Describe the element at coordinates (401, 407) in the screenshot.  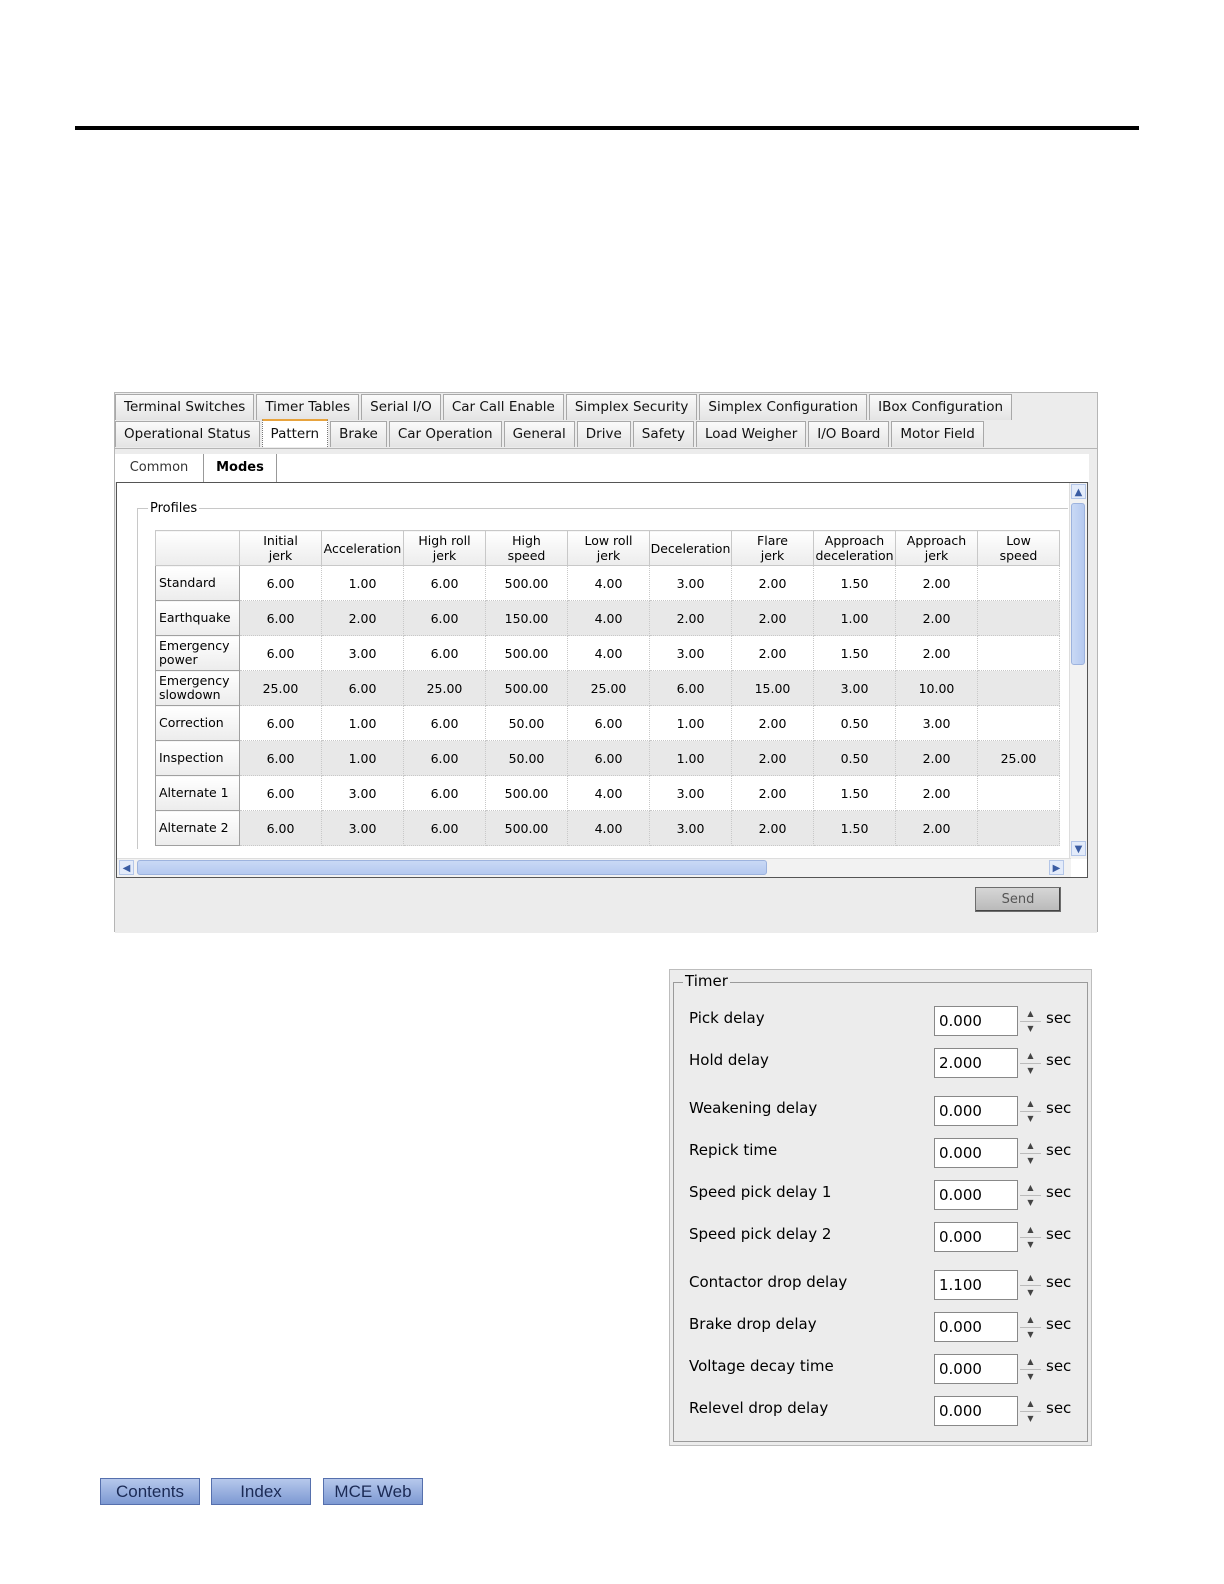
I see `tab-serial-i-o: Serial I/O` at that location.